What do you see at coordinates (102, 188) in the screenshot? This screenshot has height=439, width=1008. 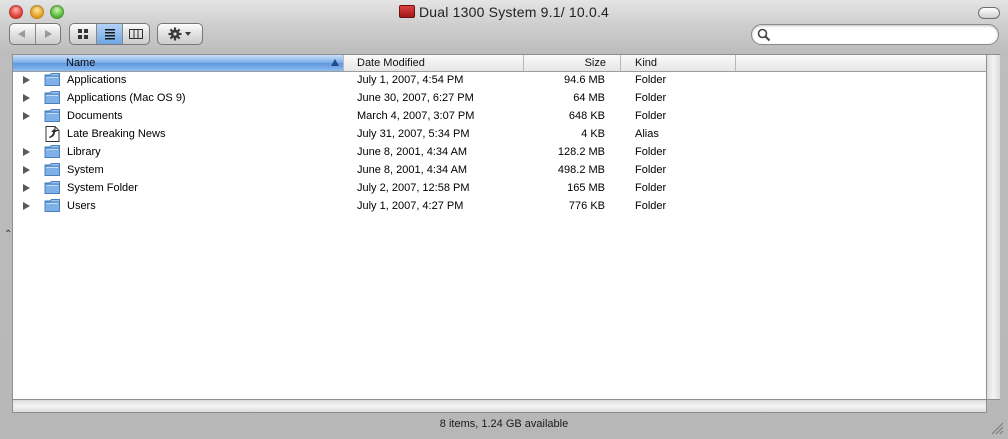 I see `file-name: System Folder` at bounding box center [102, 188].